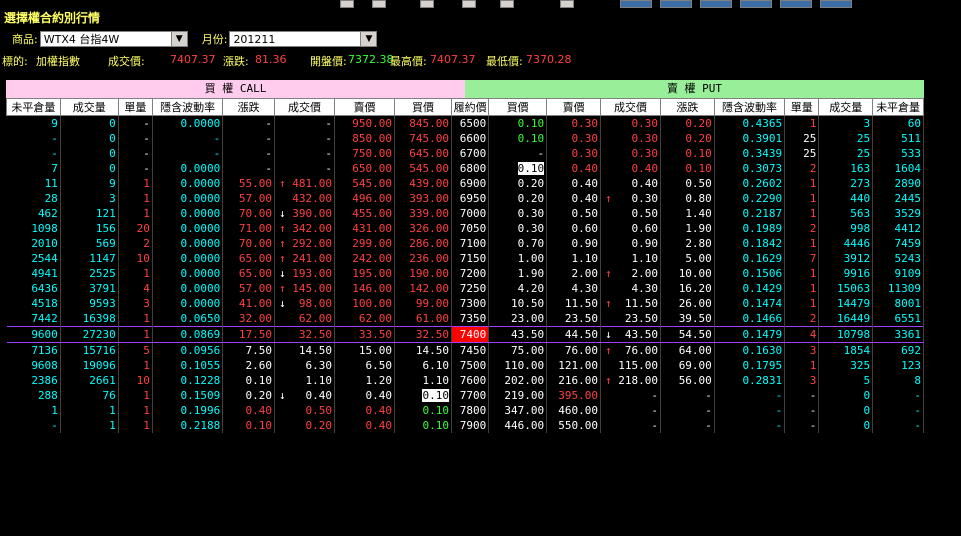 Image resolution: width=961 pixels, height=536 pixels. Describe the element at coordinates (750, 243) in the screenshot. I see `cell-p-iv: 0.1842` at that location.